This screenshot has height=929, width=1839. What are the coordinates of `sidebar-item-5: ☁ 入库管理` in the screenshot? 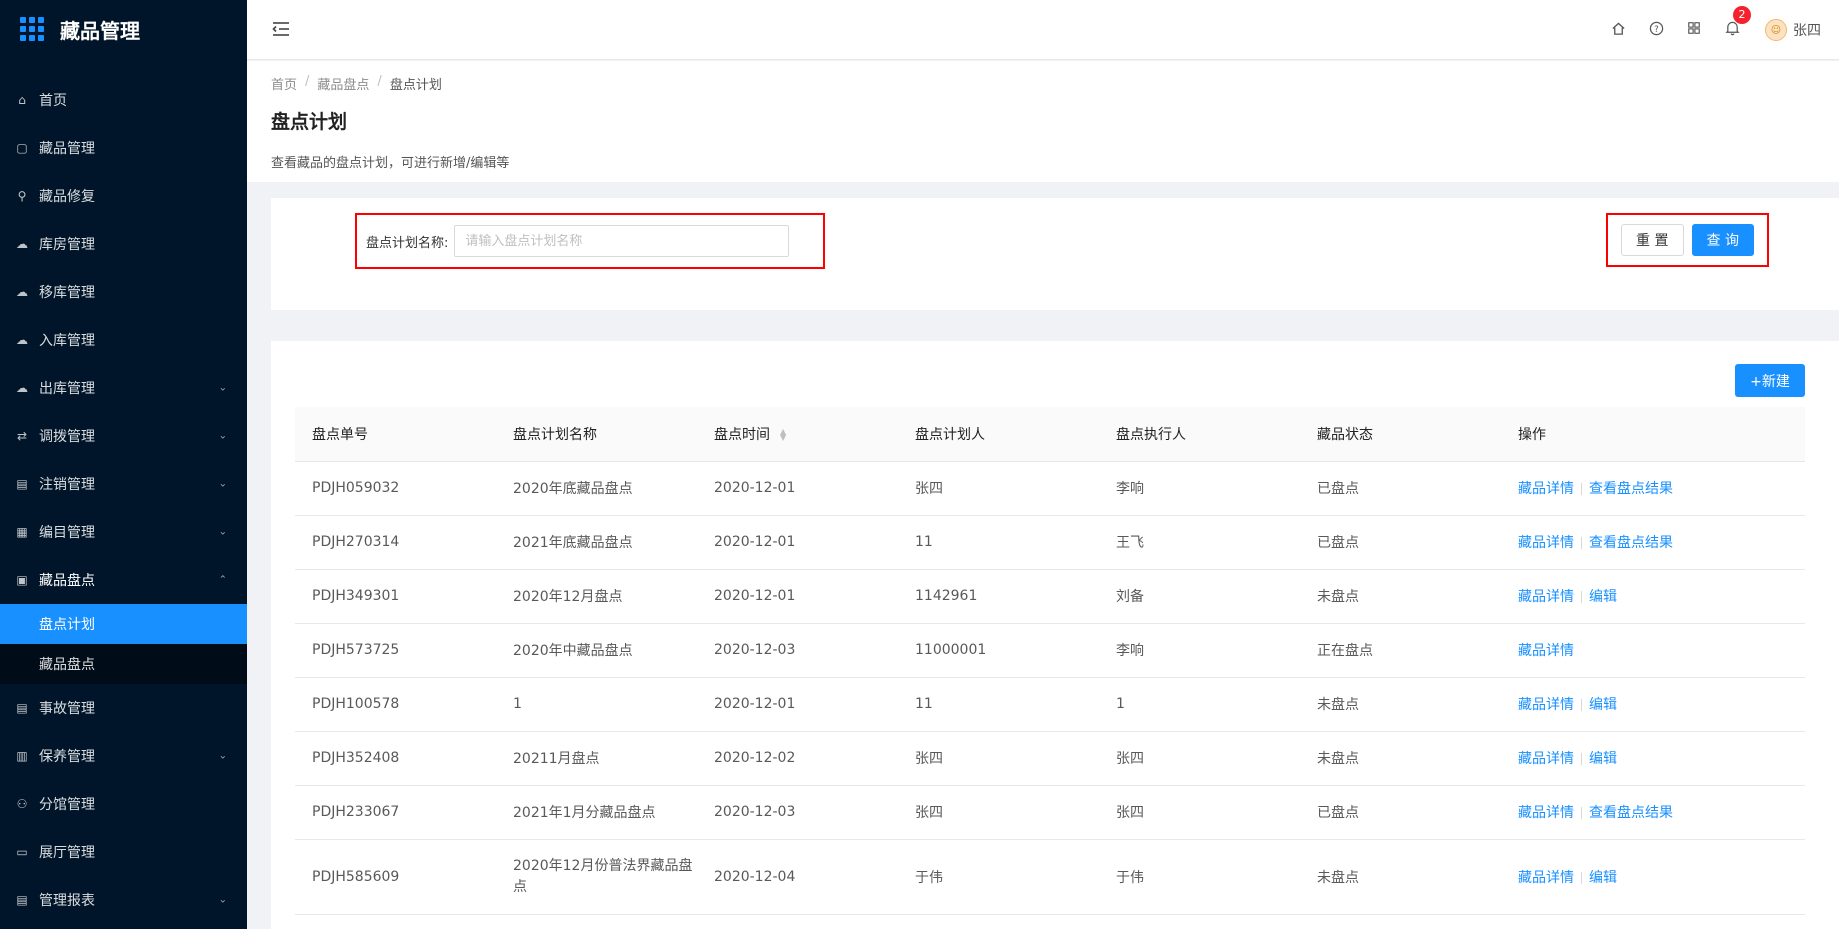 It's located at (123, 340).